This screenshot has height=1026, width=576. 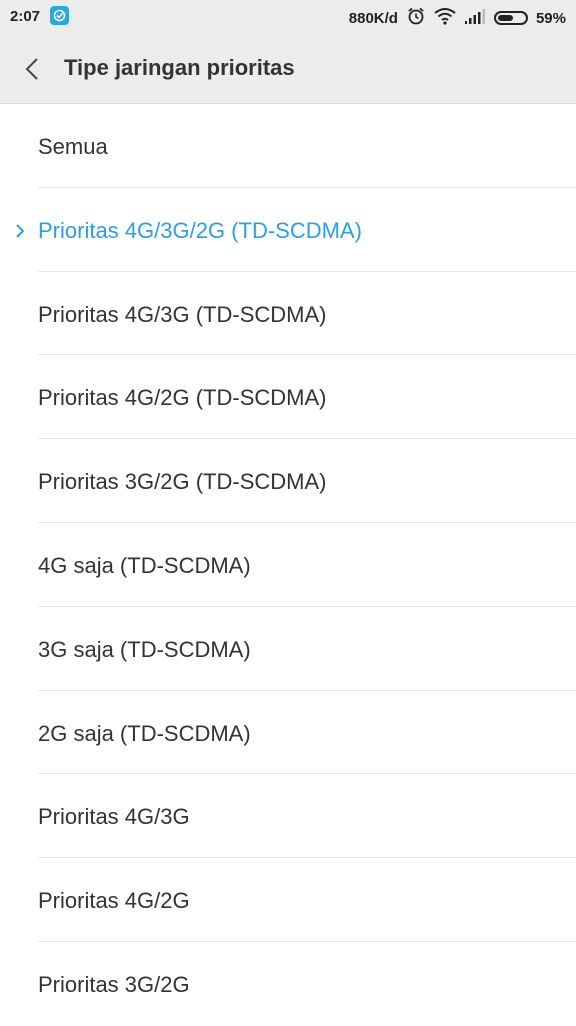 I want to click on wifi-icon, so click(x=445, y=18).